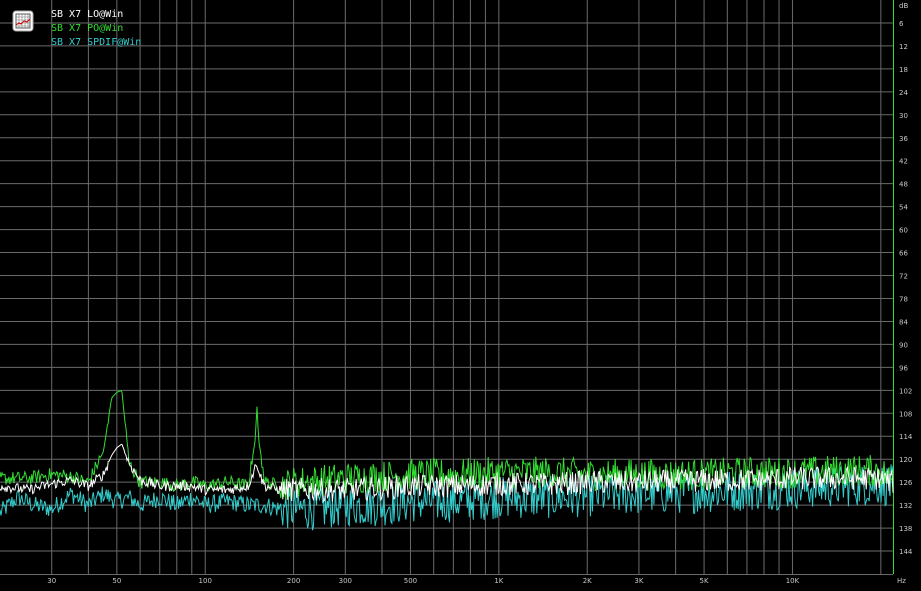  What do you see at coordinates (903, 139) in the screenshot?
I see `y-tick-label: 36` at bounding box center [903, 139].